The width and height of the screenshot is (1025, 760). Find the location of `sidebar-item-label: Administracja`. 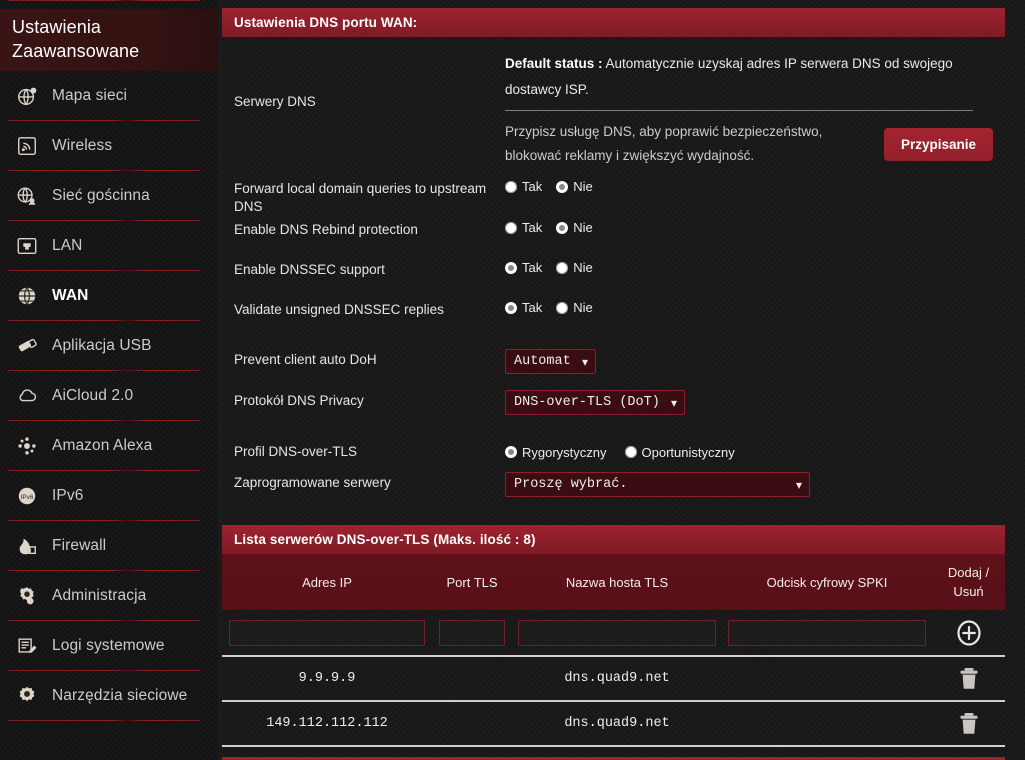

sidebar-item-label: Administracja is located at coordinates (99, 595).